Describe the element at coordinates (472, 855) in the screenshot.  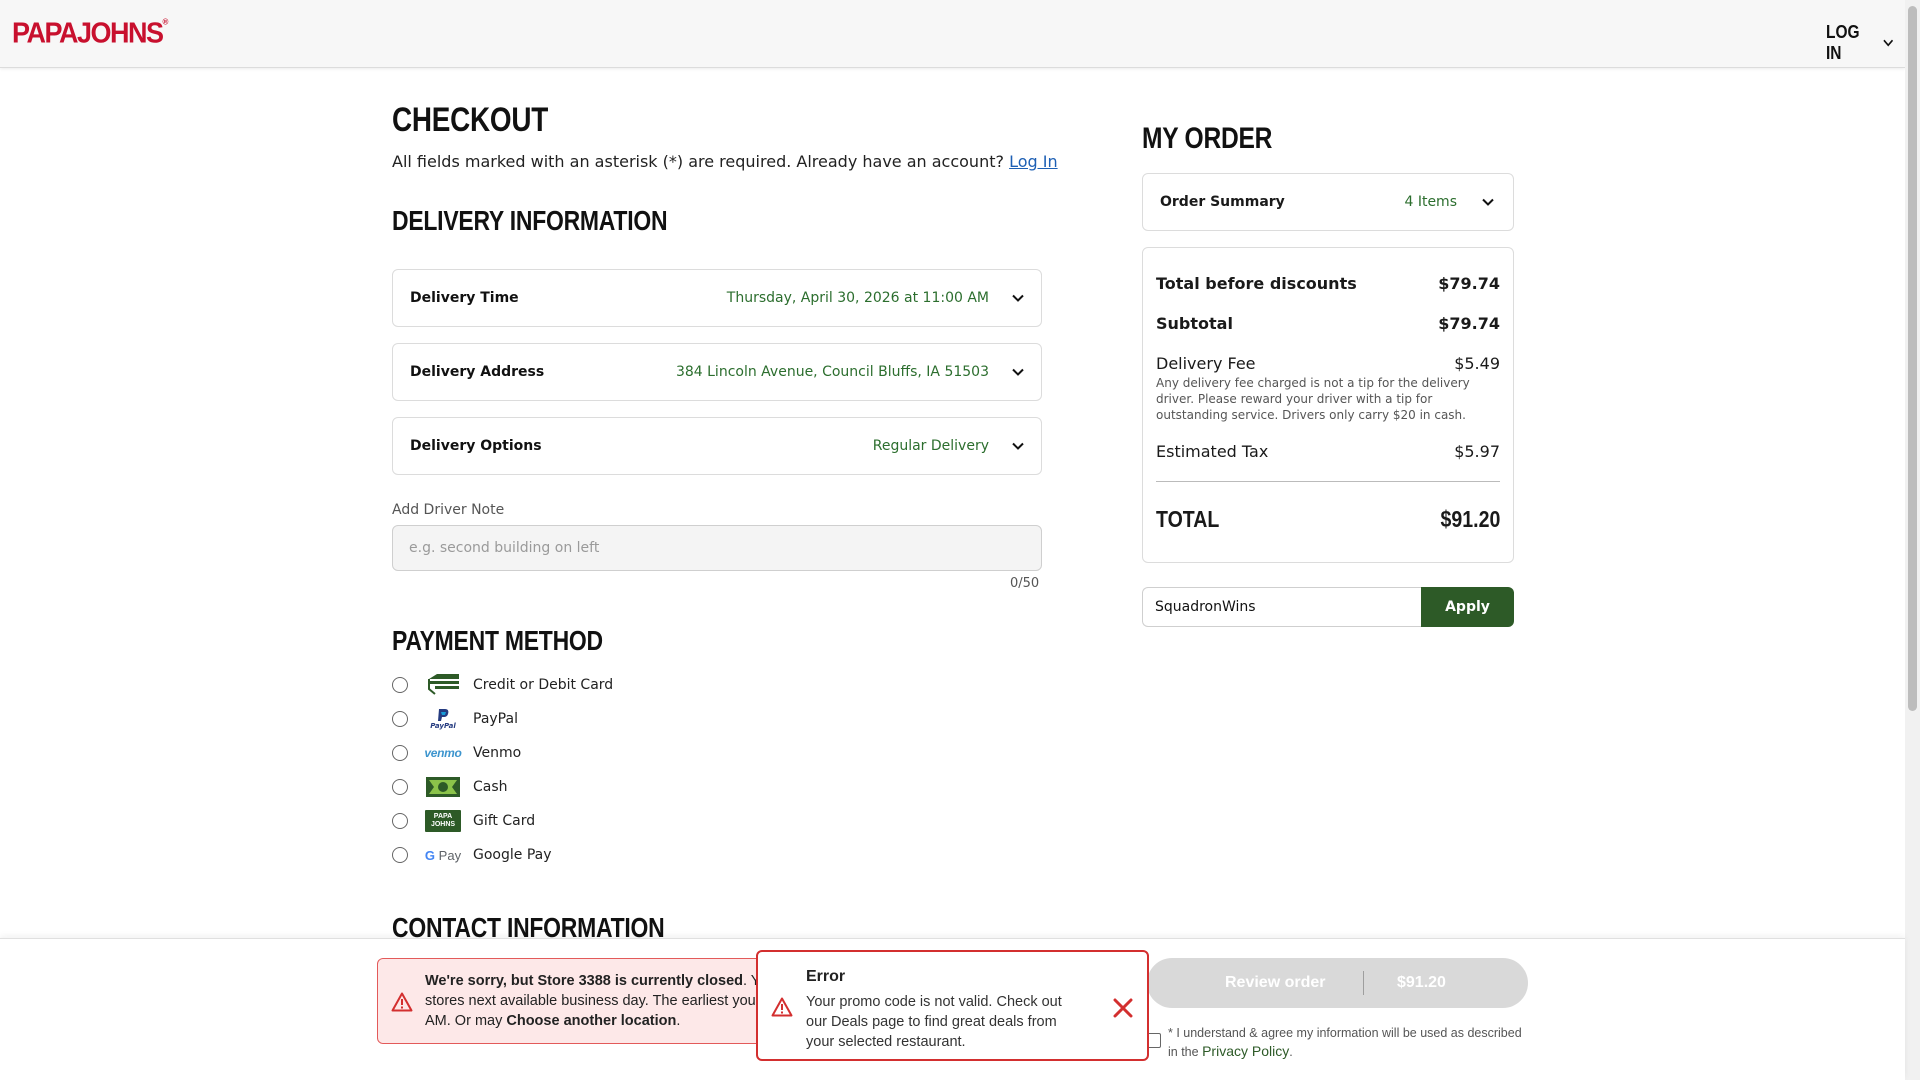
I see `payment-option-google-pay: G Pay Google Pay` at that location.